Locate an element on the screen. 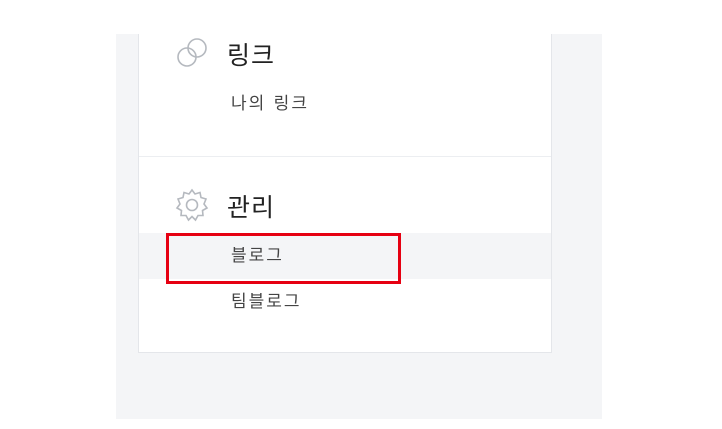 The image size is (722, 429). gear-icon is located at coordinates (192, 205).